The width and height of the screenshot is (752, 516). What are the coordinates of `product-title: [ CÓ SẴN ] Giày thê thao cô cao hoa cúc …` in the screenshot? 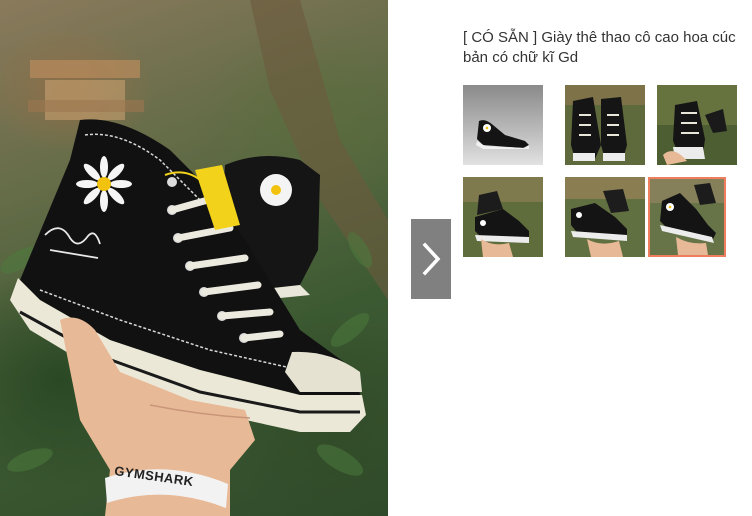 It's located at (599, 47).